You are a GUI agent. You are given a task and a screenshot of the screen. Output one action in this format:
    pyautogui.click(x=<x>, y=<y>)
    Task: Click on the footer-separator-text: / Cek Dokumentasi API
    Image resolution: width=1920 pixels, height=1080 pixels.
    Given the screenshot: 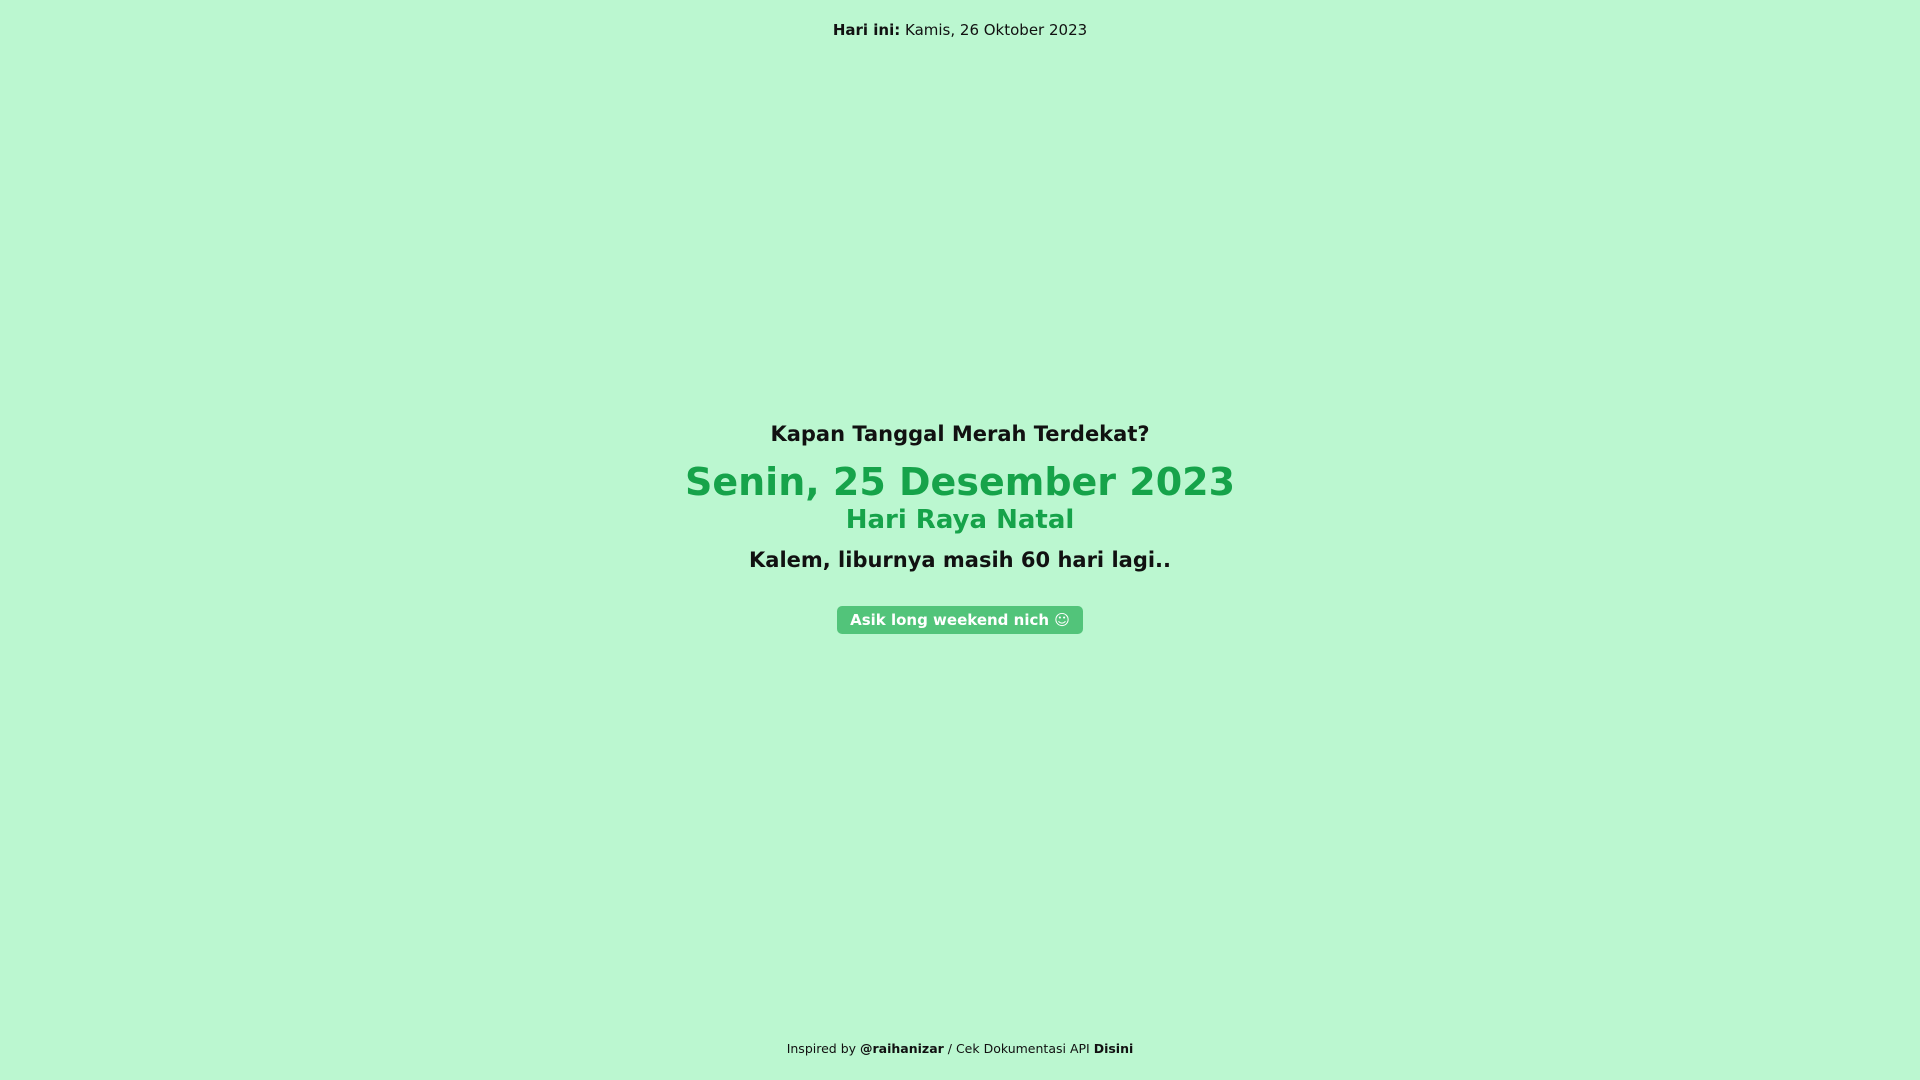 What is the action you would take?
    pyautogui.click(x=1018, y=1048)
    